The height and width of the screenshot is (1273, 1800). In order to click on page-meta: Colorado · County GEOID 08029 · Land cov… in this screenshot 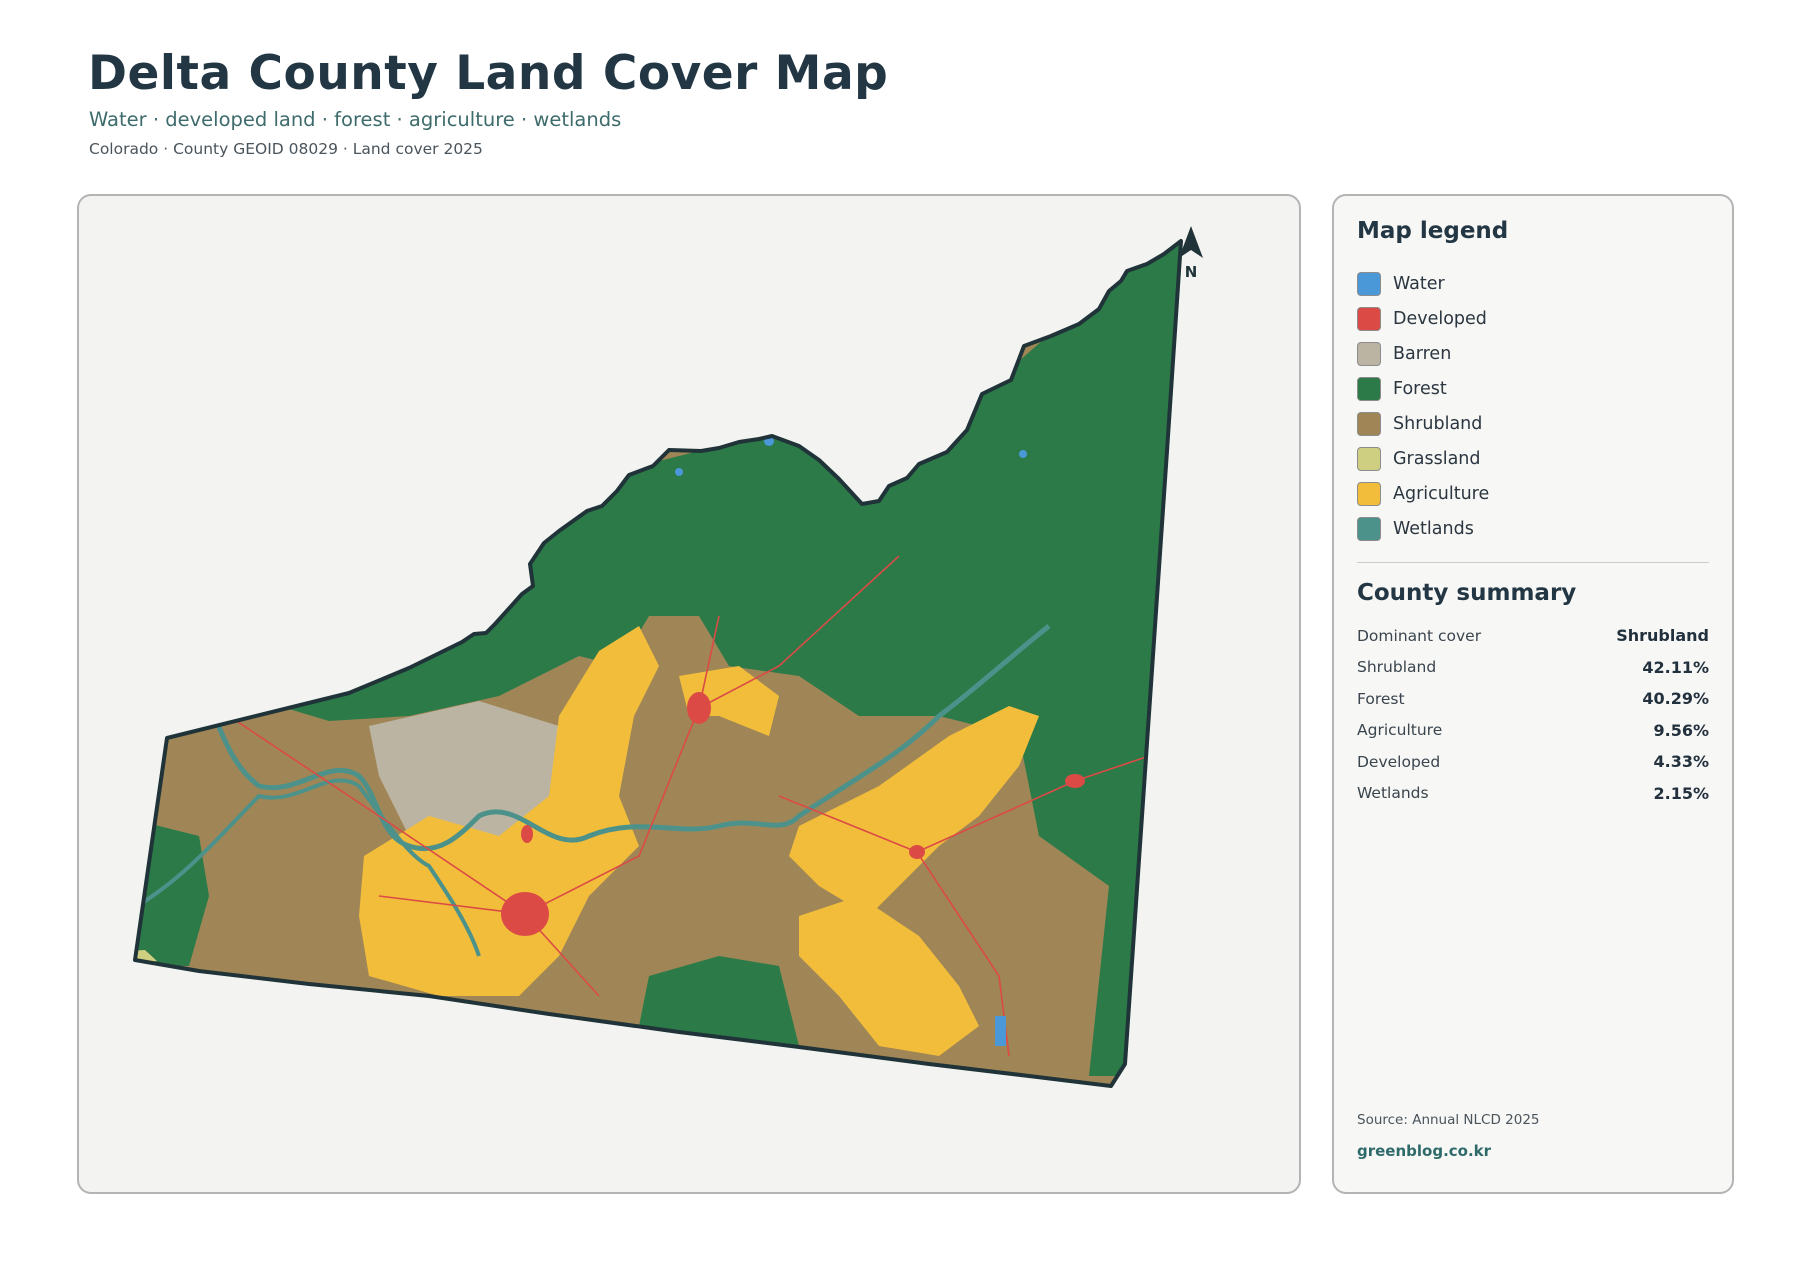, I will do `click(286, 149)`.